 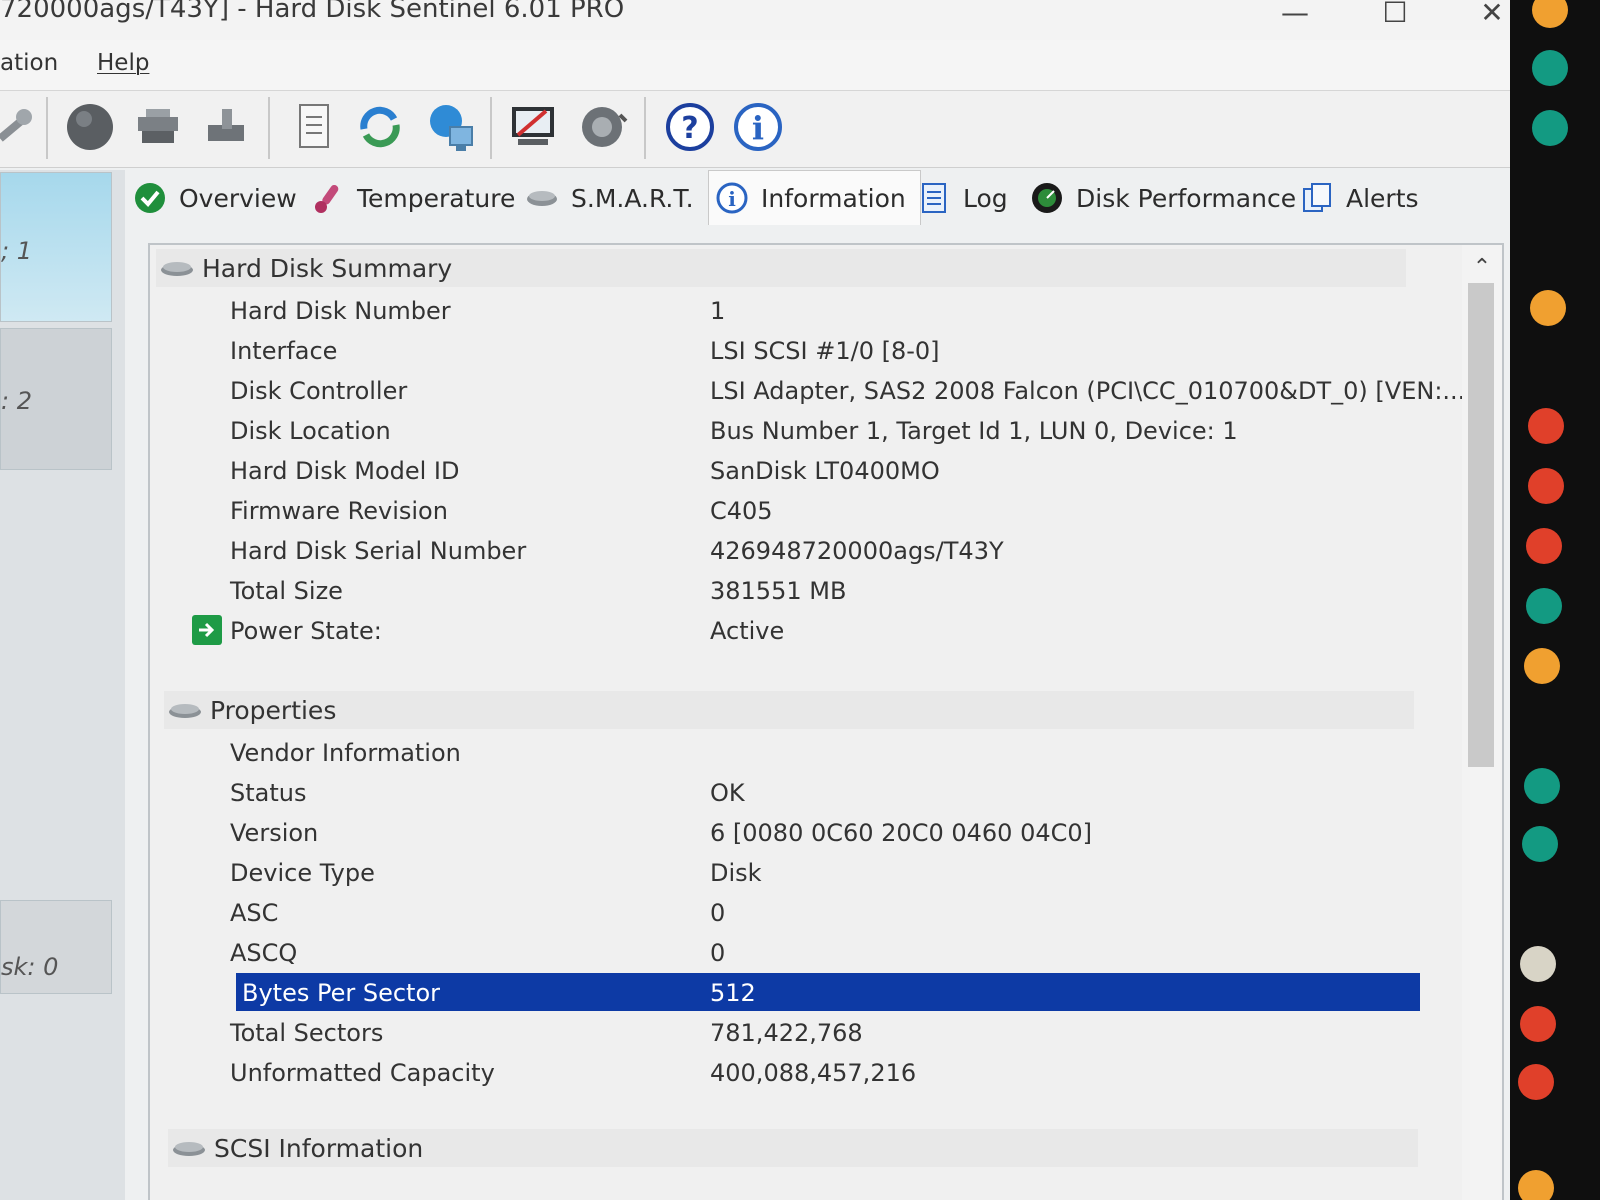 What do you see at coordinates (274, 833) in the screenshot?
I see `field-label: Version` at bounding box center [274, 833].